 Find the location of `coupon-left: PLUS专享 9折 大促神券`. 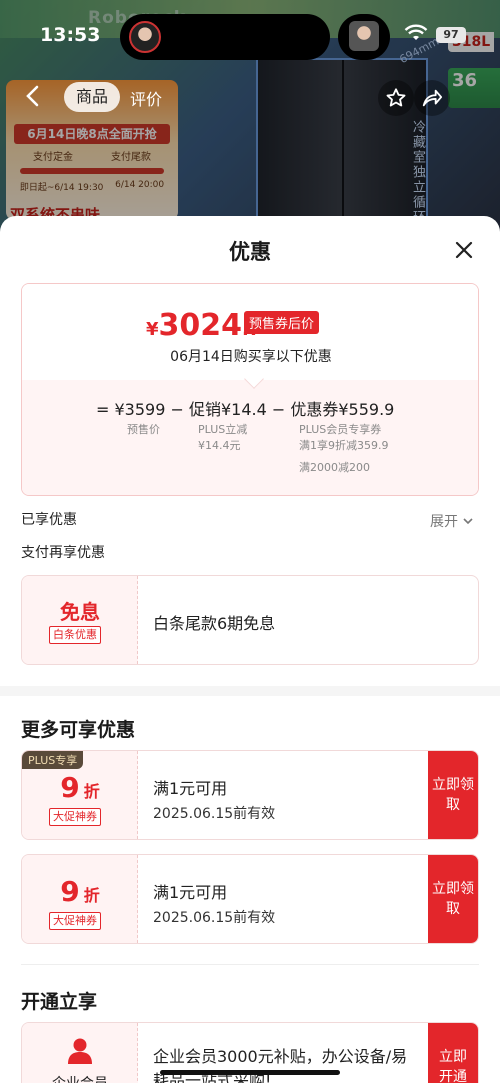

coupon-left: PLUS专享 9折 大促神券 is located at coordinates (80, 795).